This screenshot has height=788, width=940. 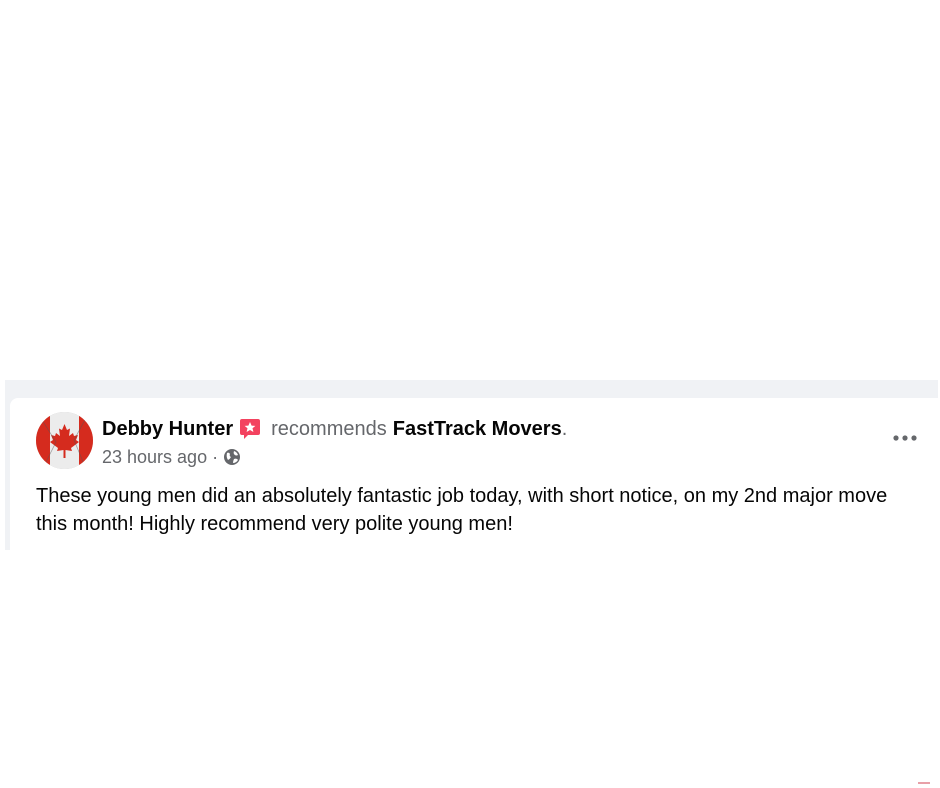 I want to click on post-meta: 23 hours ago ·, so click(x=171, y=457).